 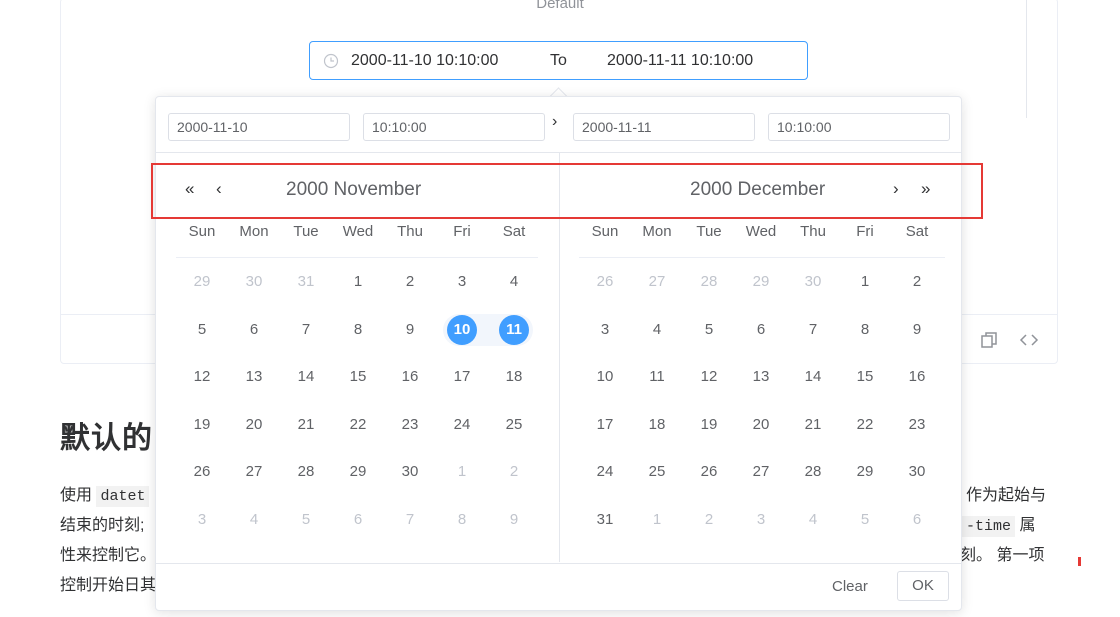 What do you see at coordinates (989, 340) in the screenshot?
I see `copy-icon` at bounding box center [989, 340].